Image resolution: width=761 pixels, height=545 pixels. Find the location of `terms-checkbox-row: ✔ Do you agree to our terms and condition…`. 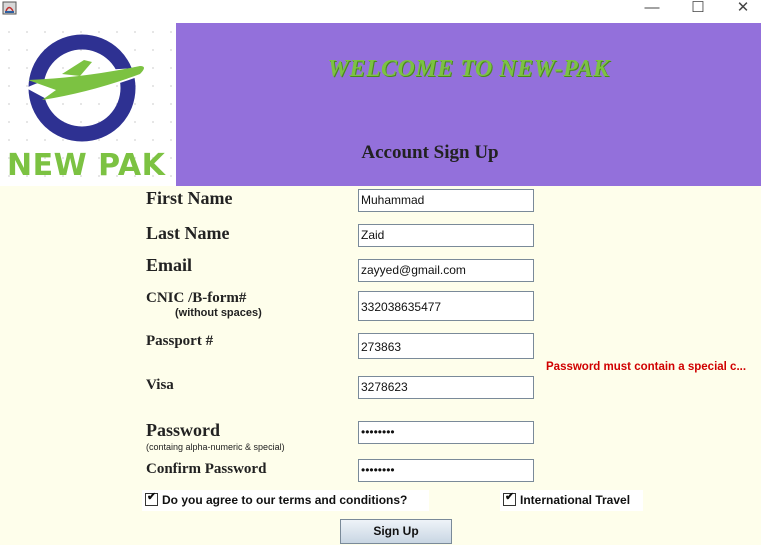

terms-checkbox-row: ✔ Do you agree to our terms and condition… is located at coordinates (285, 500).